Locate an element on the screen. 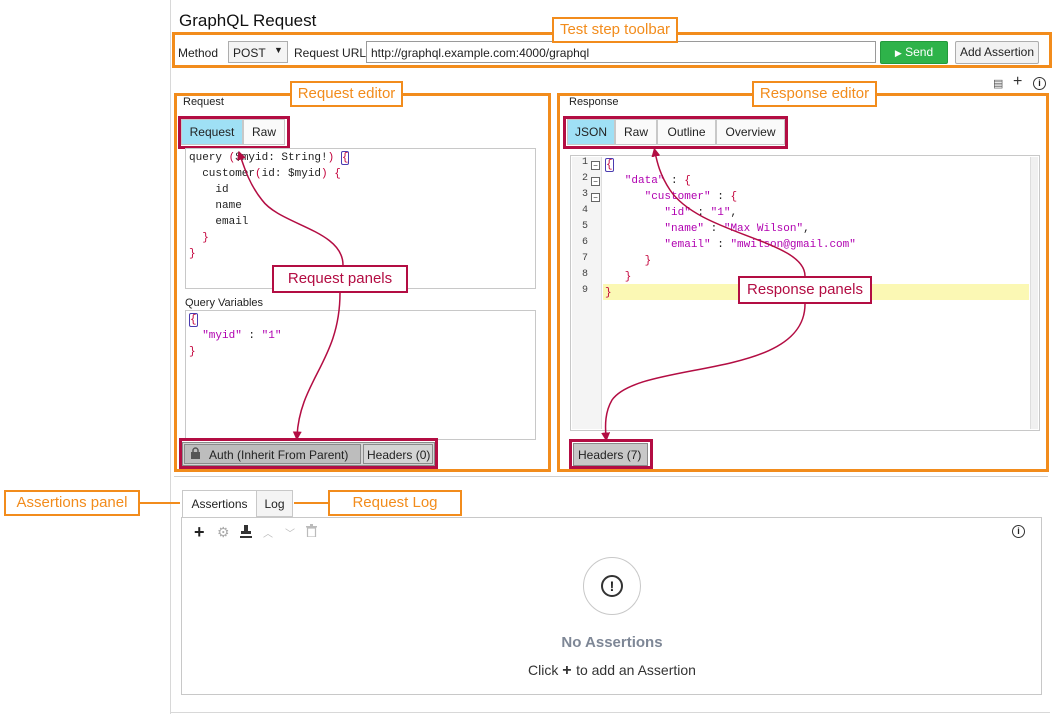  arrow-to-response-tabs is located at coordinates (728, 212).